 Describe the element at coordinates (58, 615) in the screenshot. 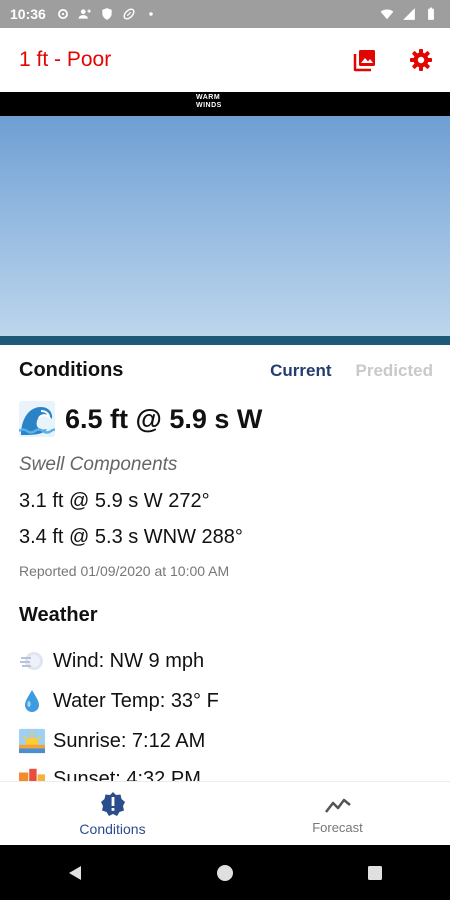

I see `weather-title: Weather` at that location.